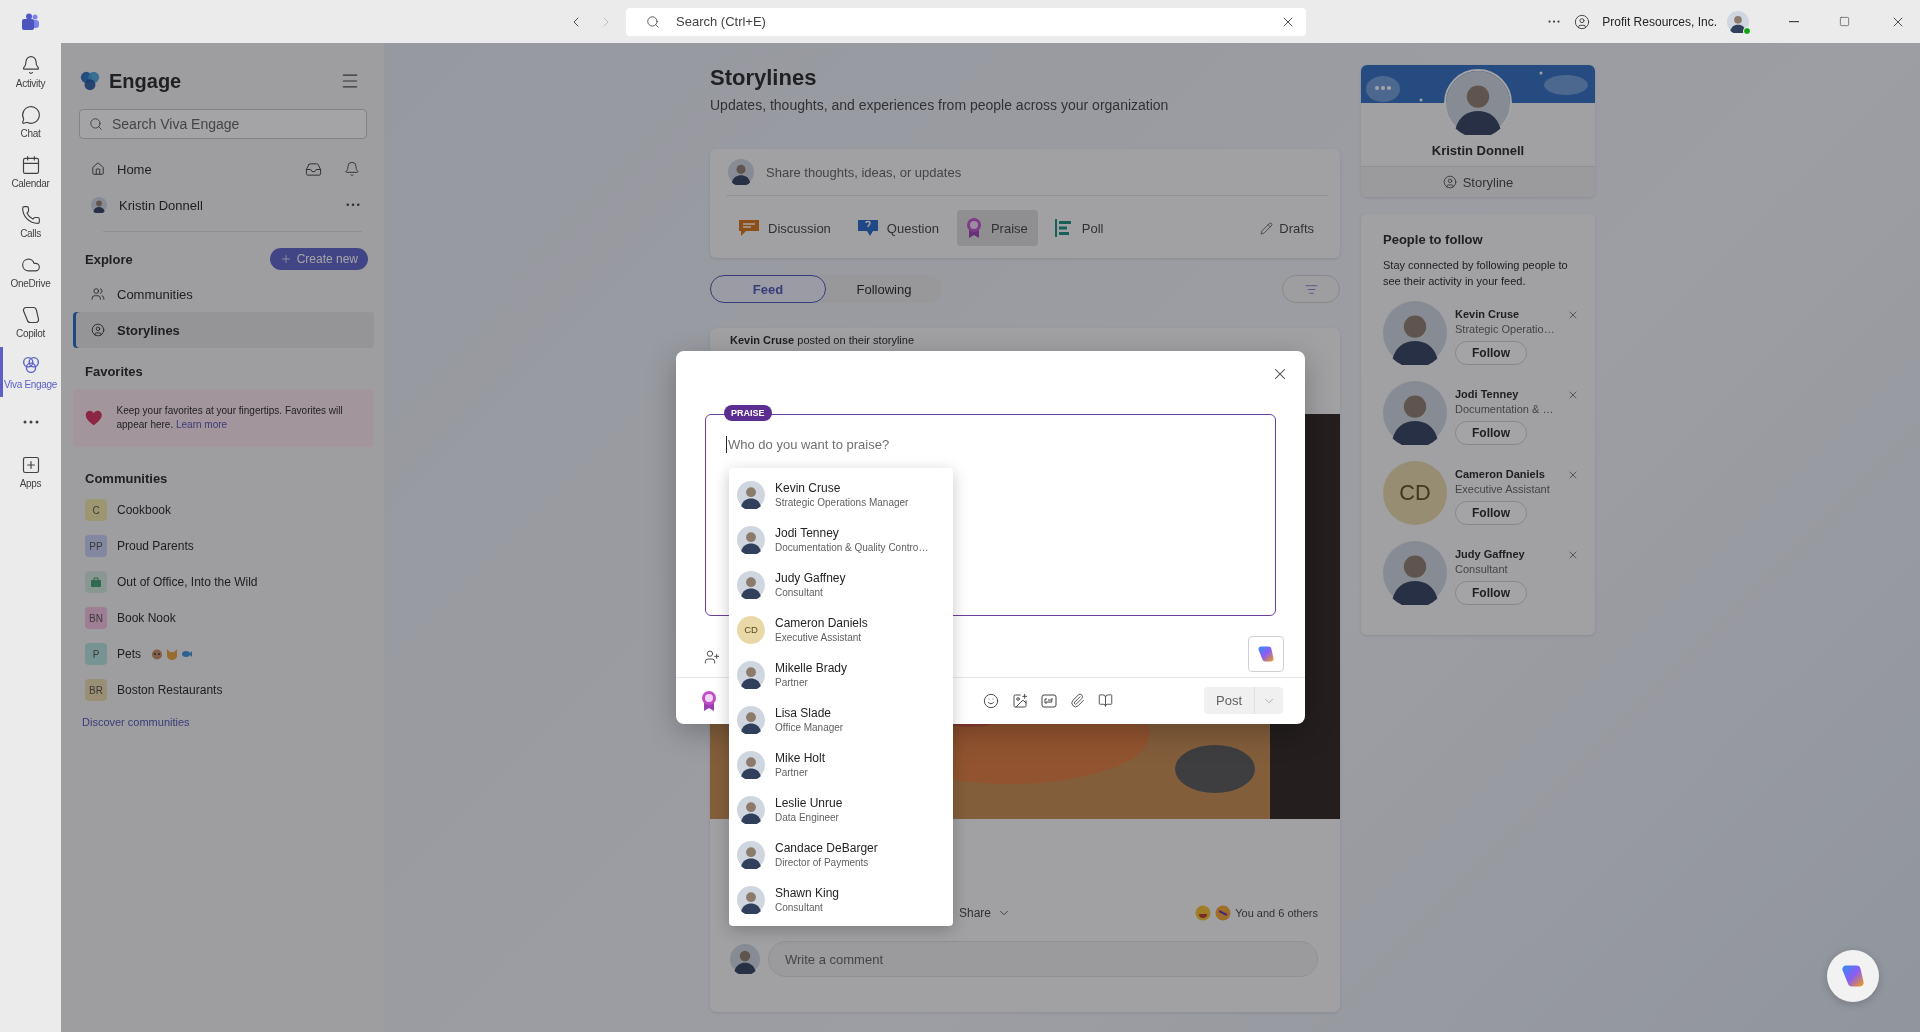  Describe the element at coordinates (223, 330) in the screenshot. I see `nav-item: Storylines` at that location.